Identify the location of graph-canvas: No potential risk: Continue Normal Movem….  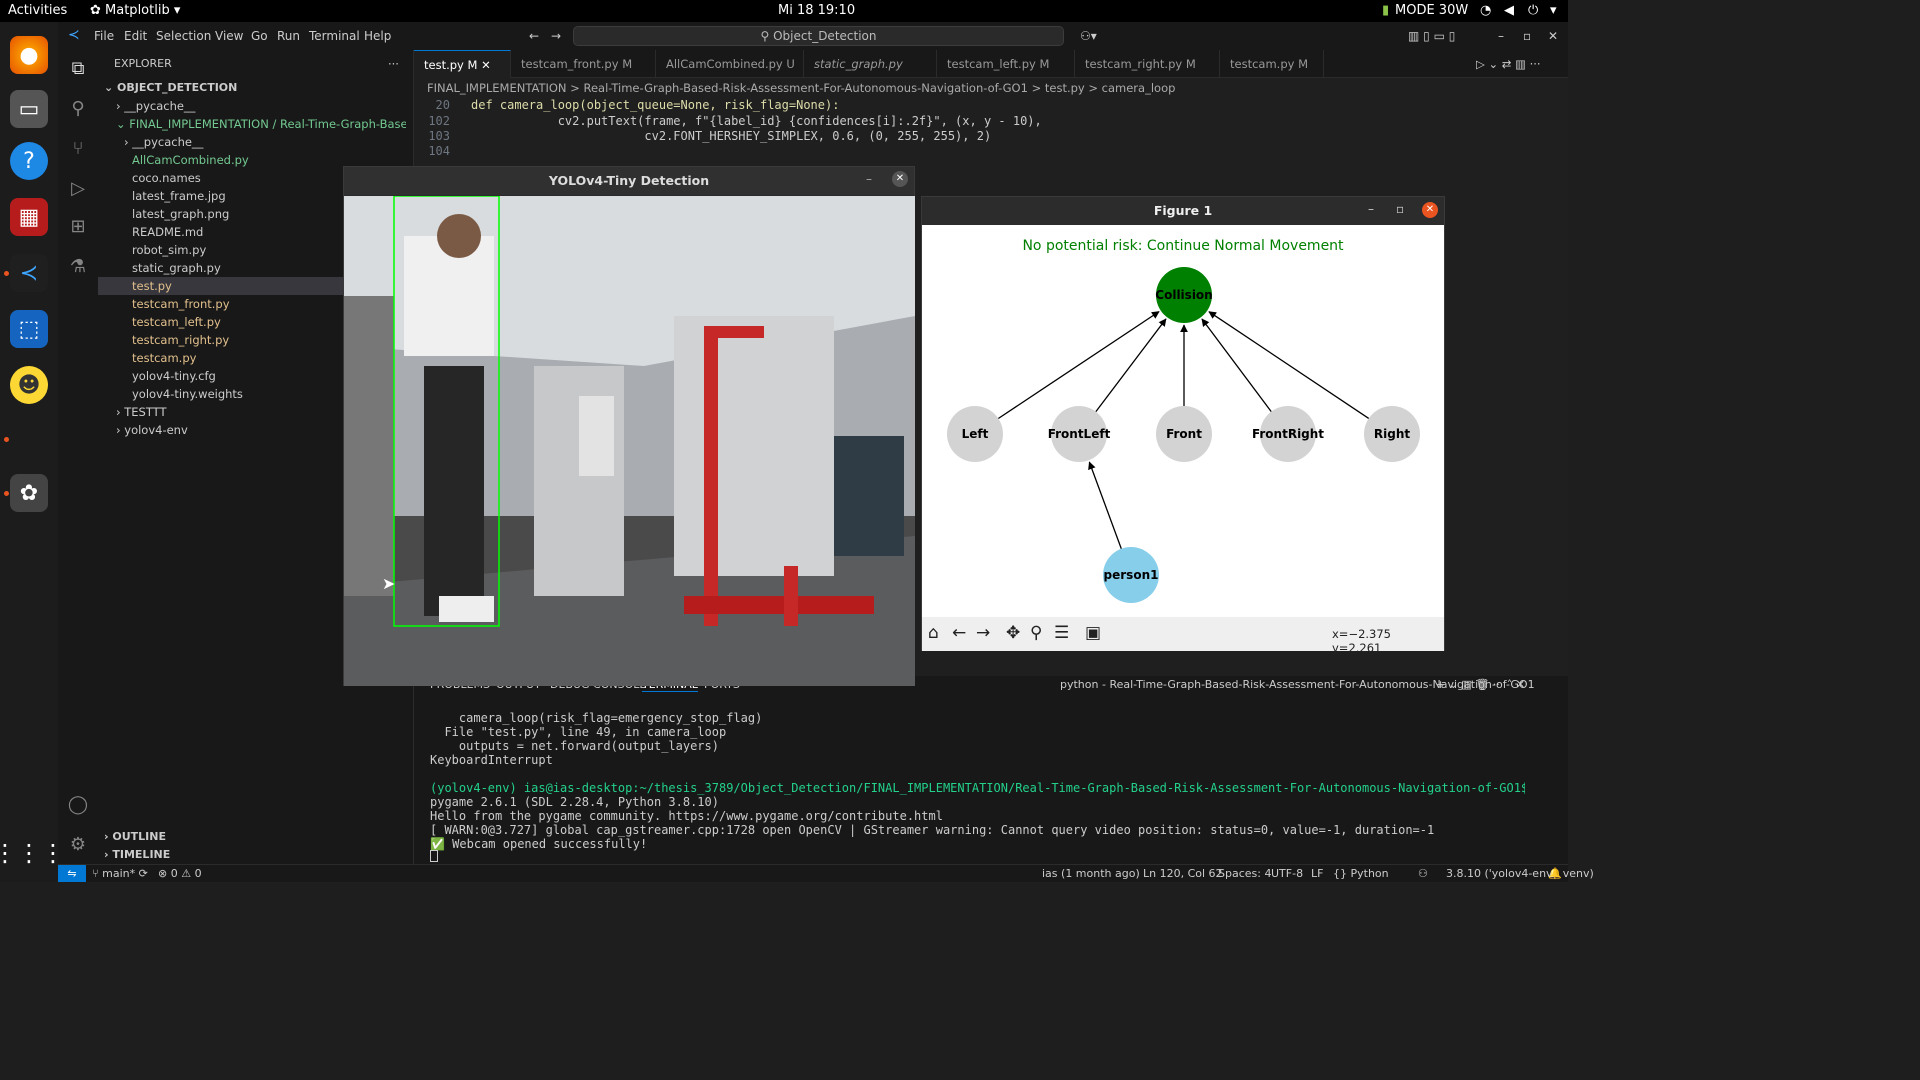
(1183, 421).